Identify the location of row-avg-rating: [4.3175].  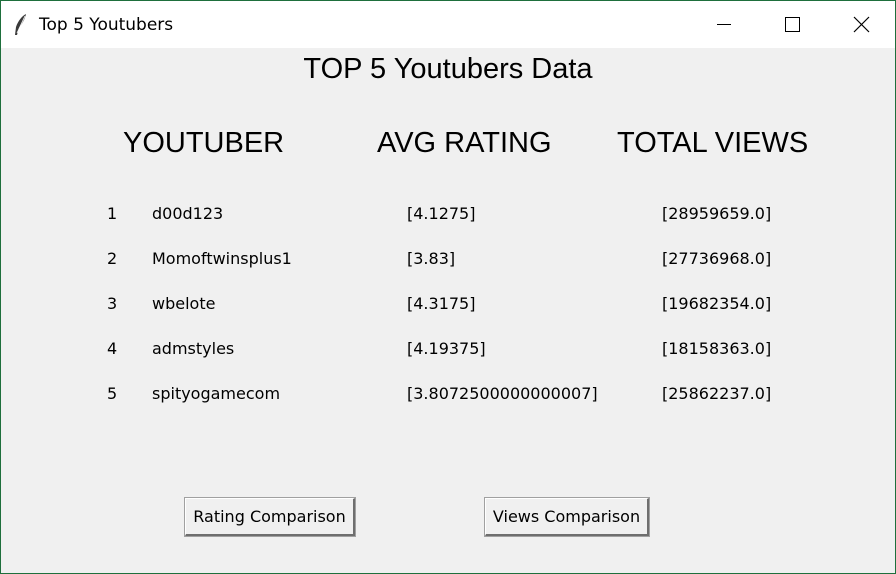
(441, 303).